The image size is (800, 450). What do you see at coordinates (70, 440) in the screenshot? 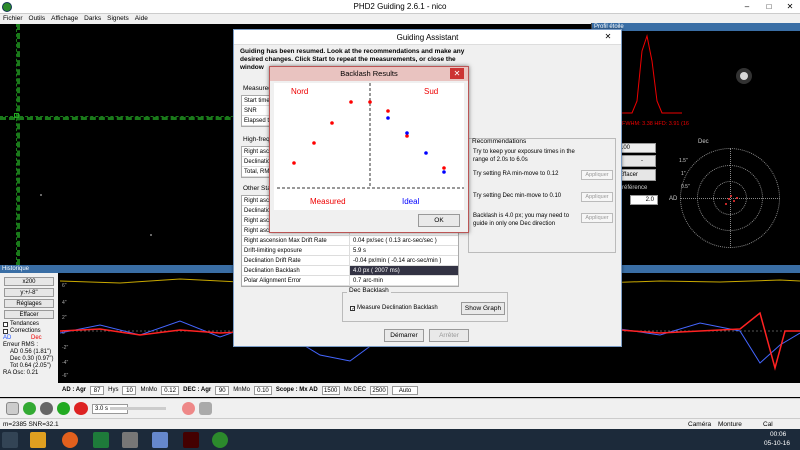
I see `firefox-icon` at bounding box center [70, 440].